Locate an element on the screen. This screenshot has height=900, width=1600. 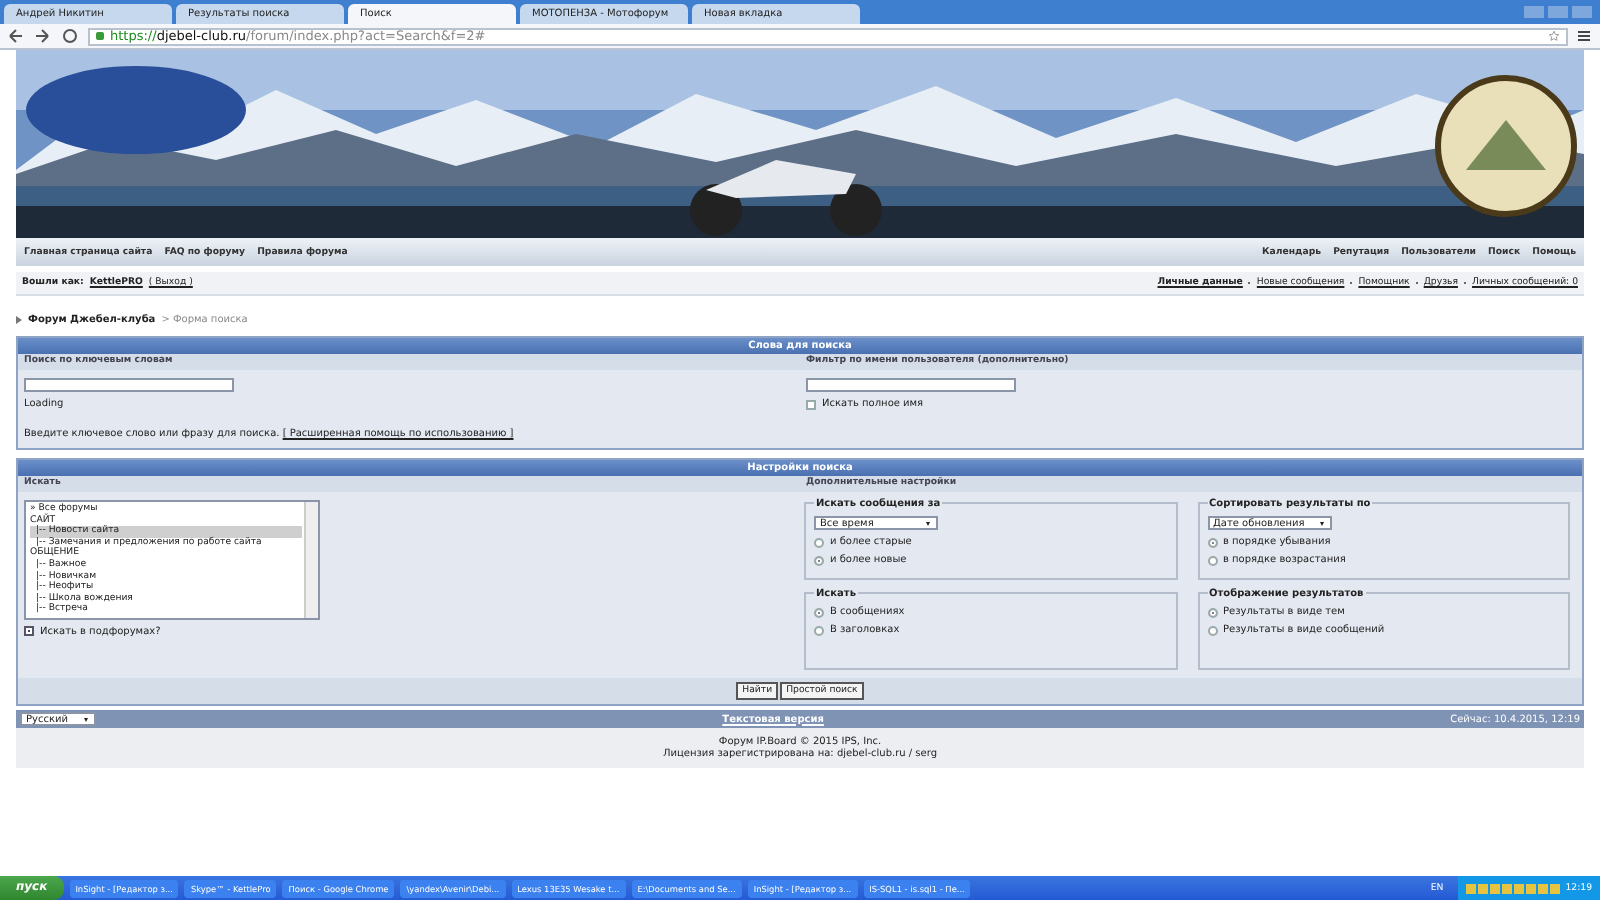
window-controls-icon is located at coordinates (1558, 12).